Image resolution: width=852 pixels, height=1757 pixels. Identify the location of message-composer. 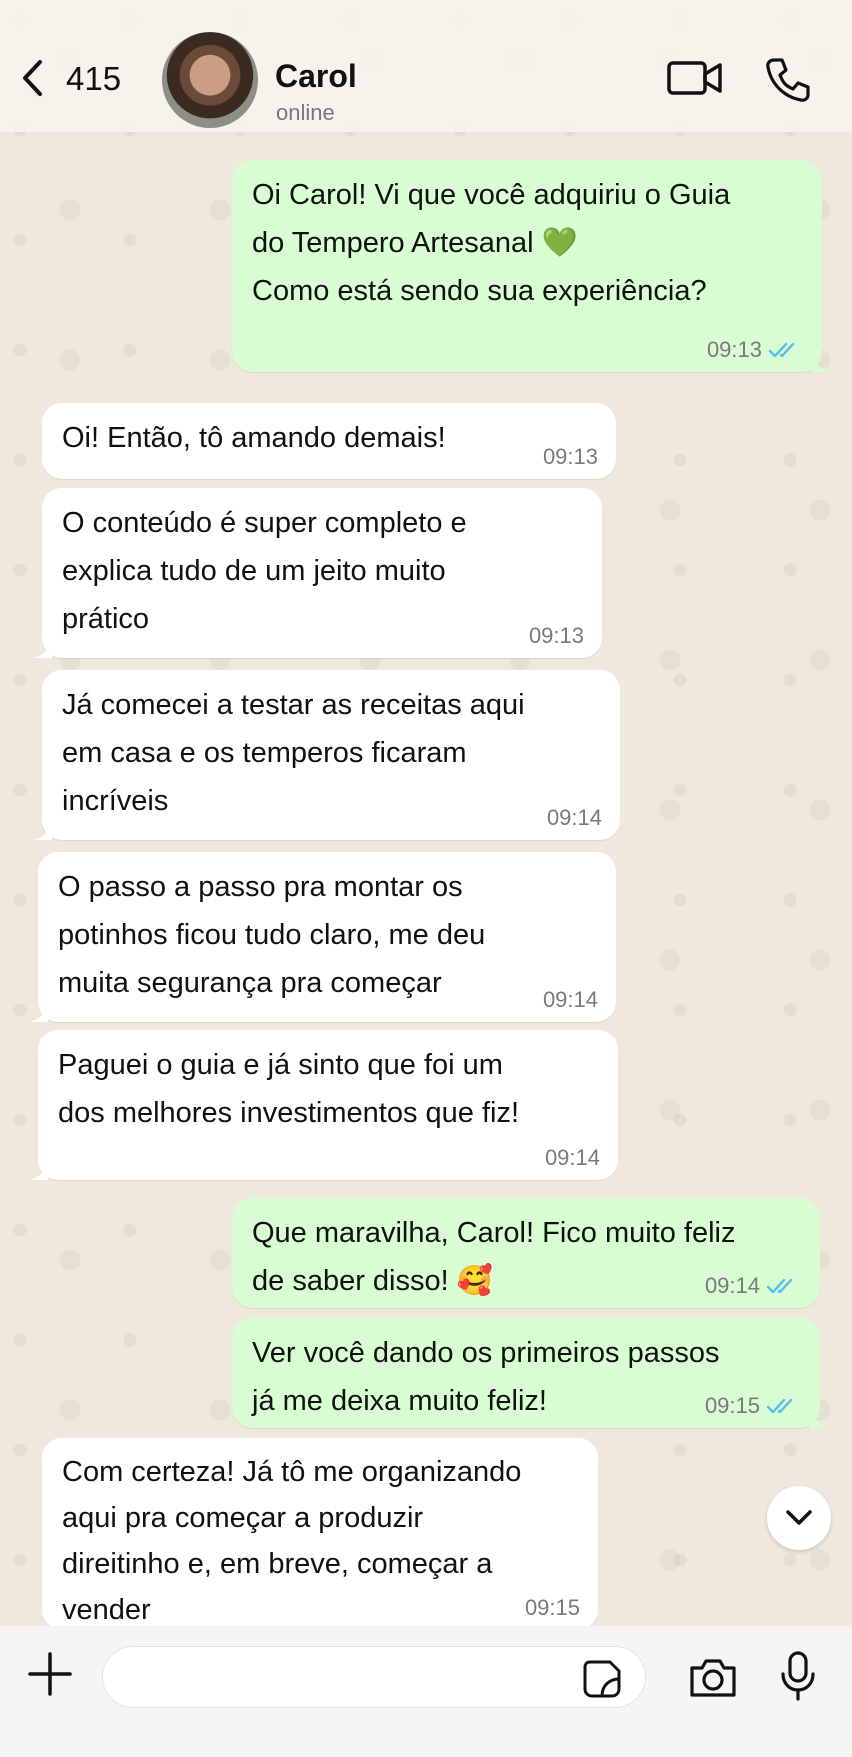
(426, 1691).